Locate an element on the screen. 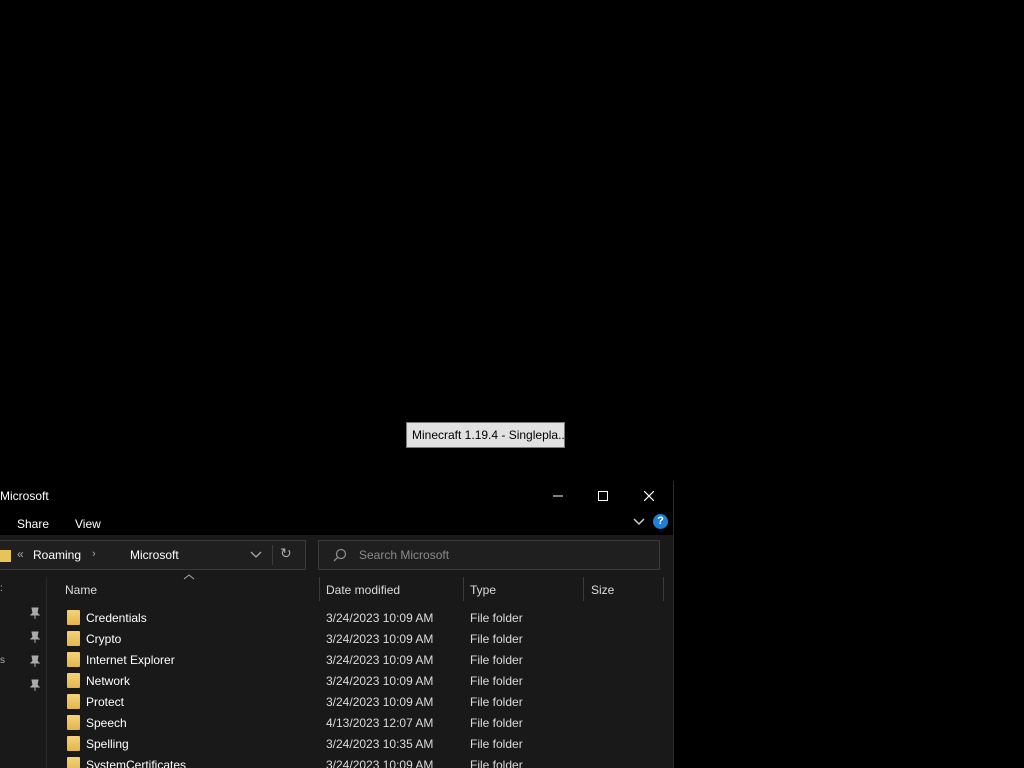 The image size is (1024, 768). minimize-icon is located at coordinates (558, 496).